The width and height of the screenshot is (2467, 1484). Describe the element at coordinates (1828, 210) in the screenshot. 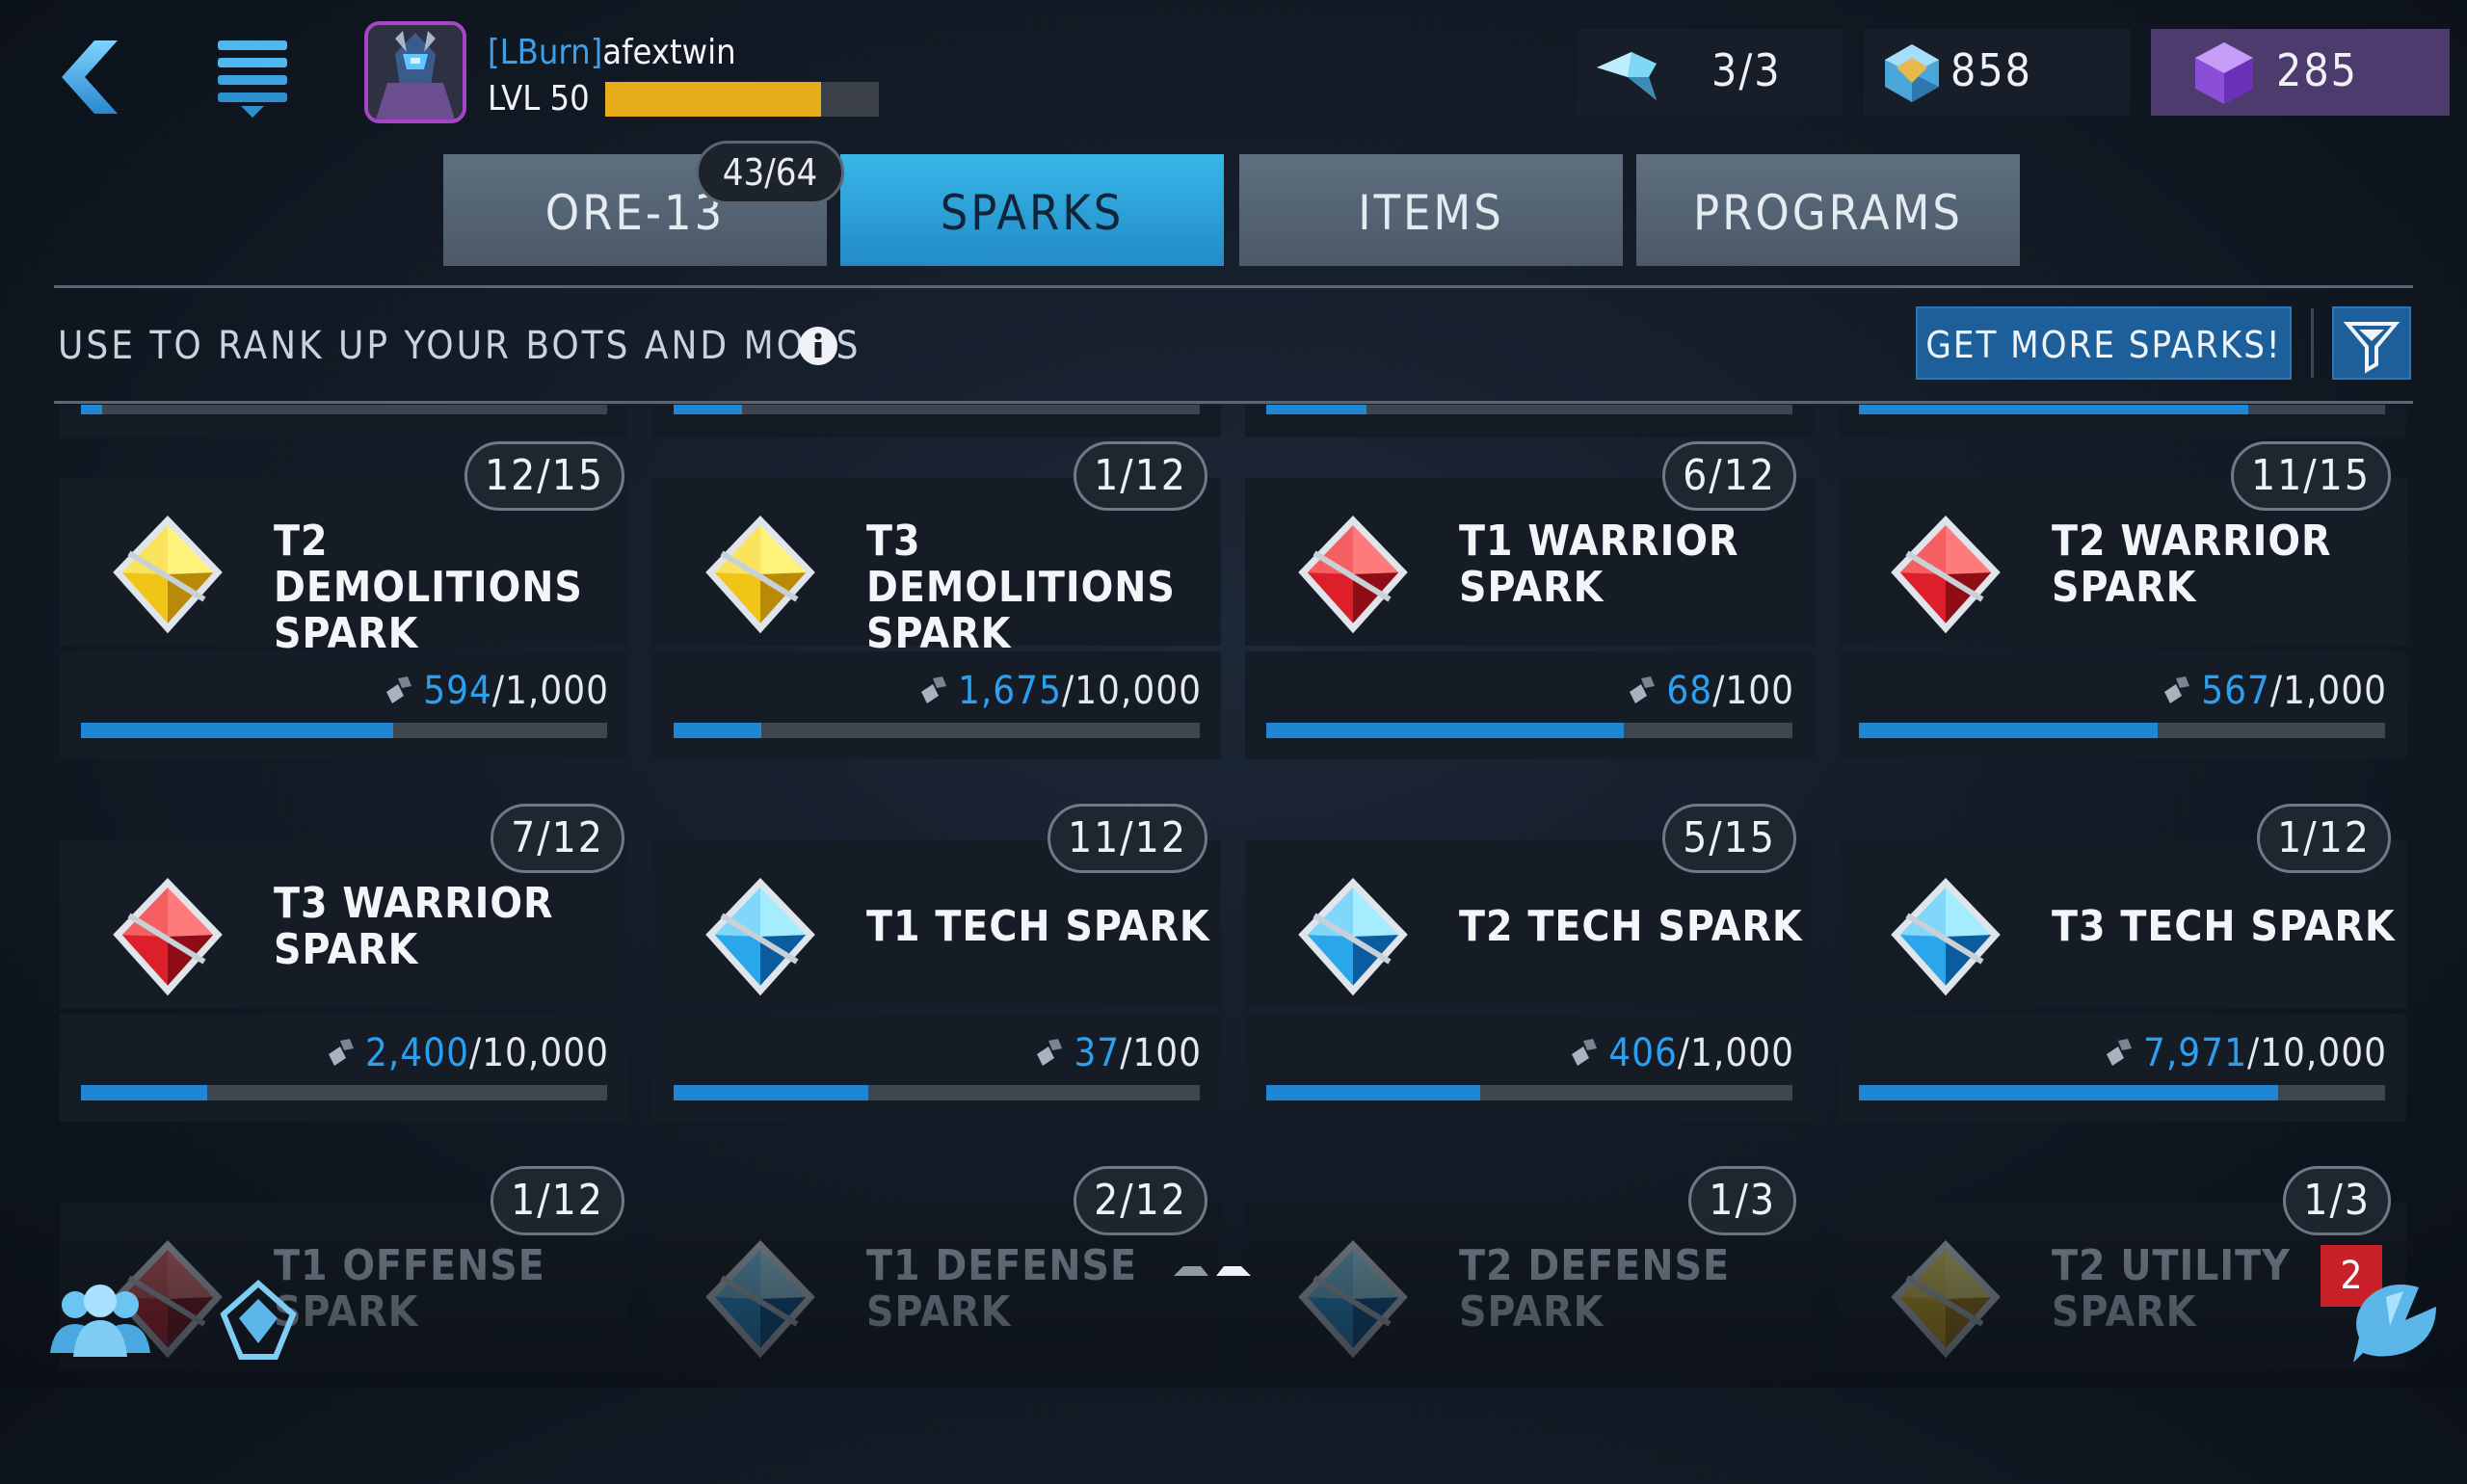

I see `tab-programs: PROGRAMS` at that location.